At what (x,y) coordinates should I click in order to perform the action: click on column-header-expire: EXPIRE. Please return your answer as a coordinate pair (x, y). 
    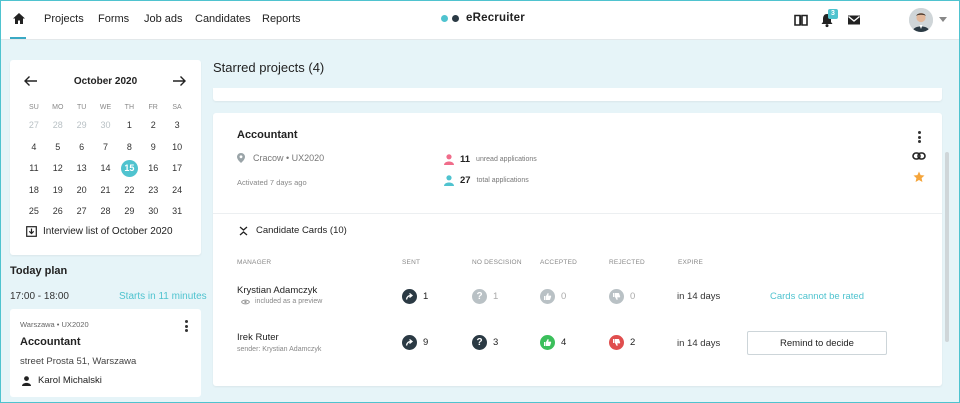
    Looking at the image, I should click on (691, 262).